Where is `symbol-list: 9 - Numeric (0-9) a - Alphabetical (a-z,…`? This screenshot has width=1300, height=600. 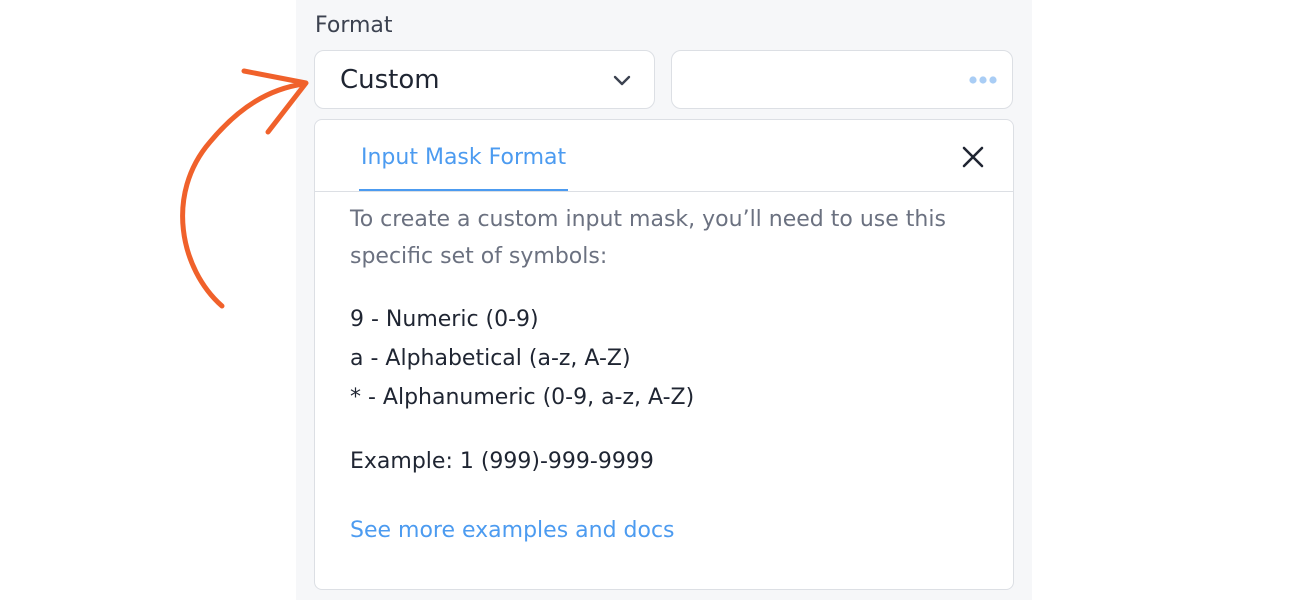 symbol-list: 9 - Numeric (0-9) a - Alphabetical (a-z,… is located at coordinates (670, 358).